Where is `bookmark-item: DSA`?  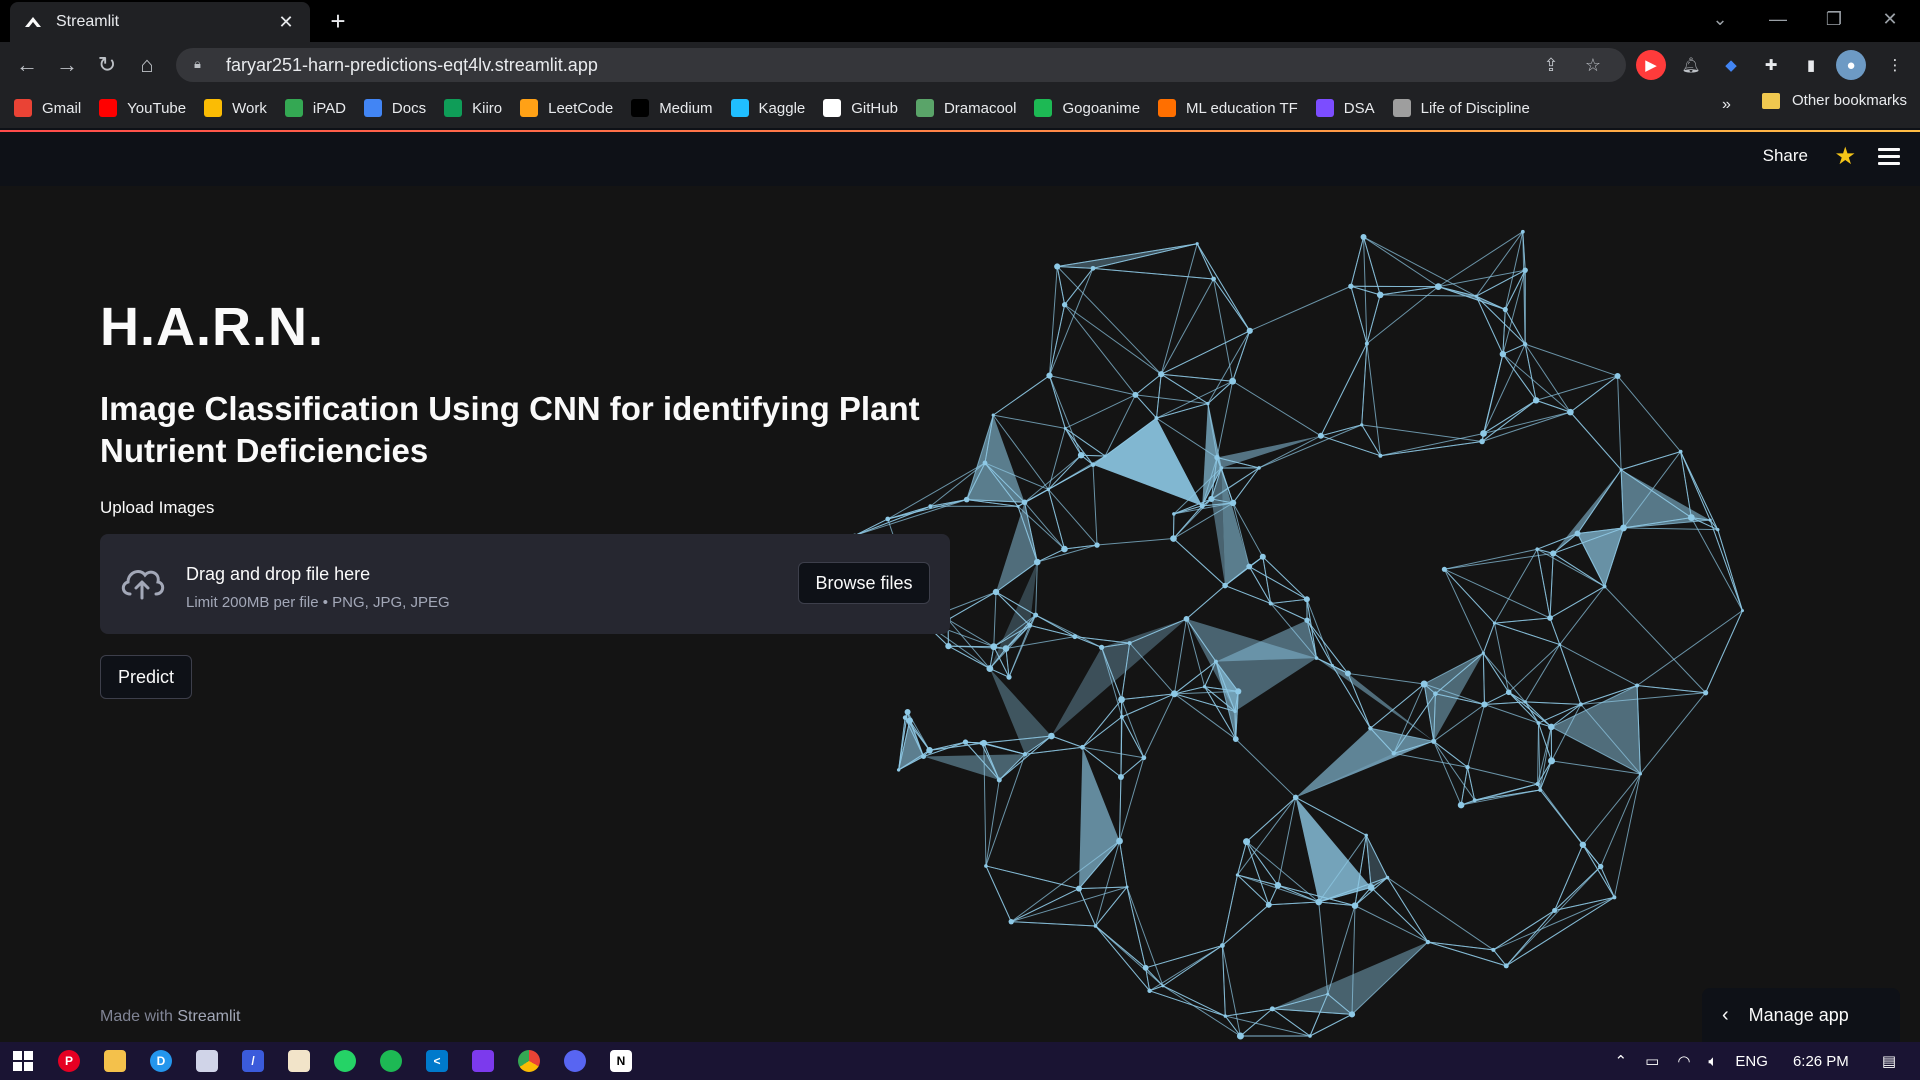 bookmark-item: DSA is located at coordinates (1345, 108).